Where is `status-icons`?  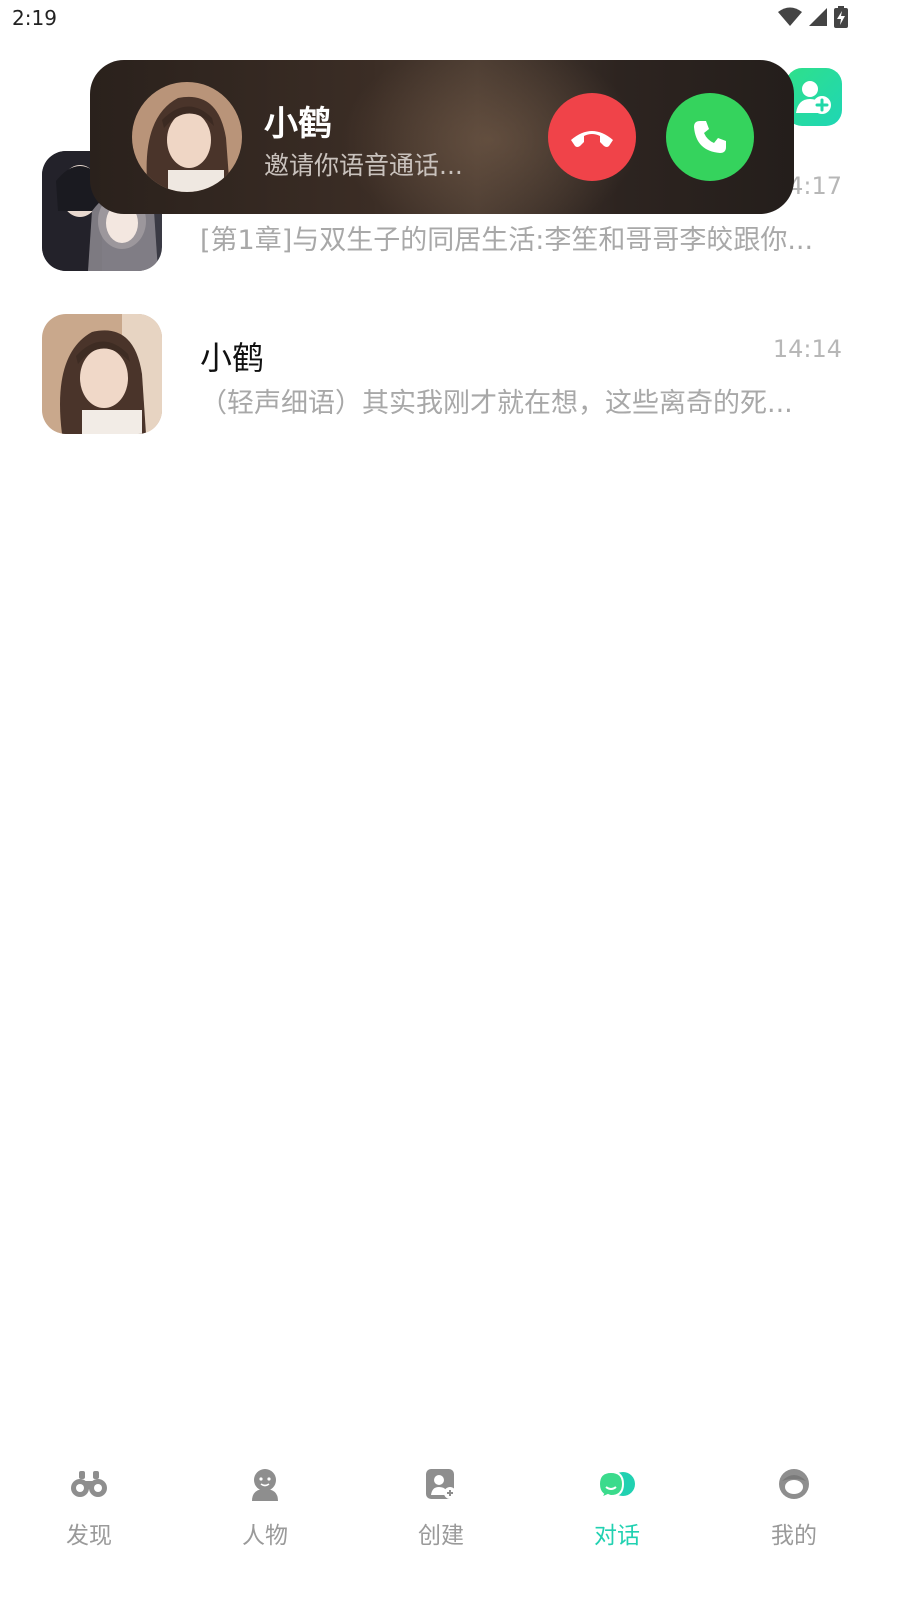 status-icons is located at coordinates (813, 17).